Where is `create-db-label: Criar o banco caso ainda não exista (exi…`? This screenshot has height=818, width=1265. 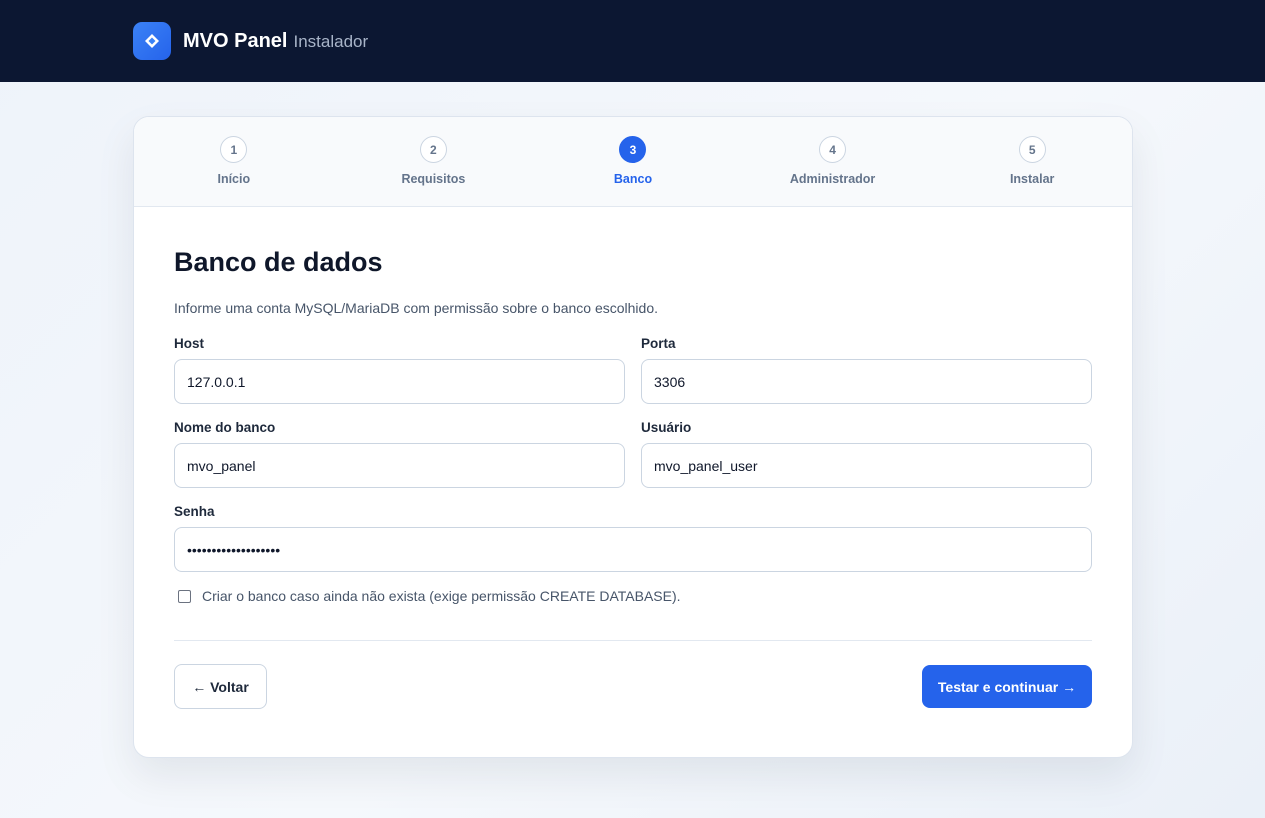 create-db-label: Criar o banco caso ainda não exista (exi… is located at coordinates (441, 596).